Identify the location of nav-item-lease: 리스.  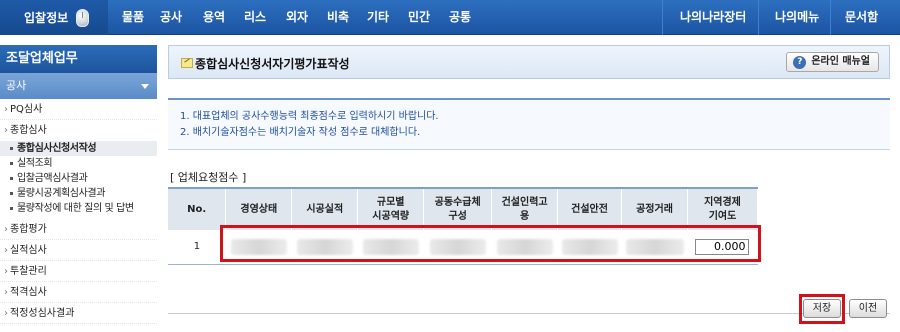
(255, 17).